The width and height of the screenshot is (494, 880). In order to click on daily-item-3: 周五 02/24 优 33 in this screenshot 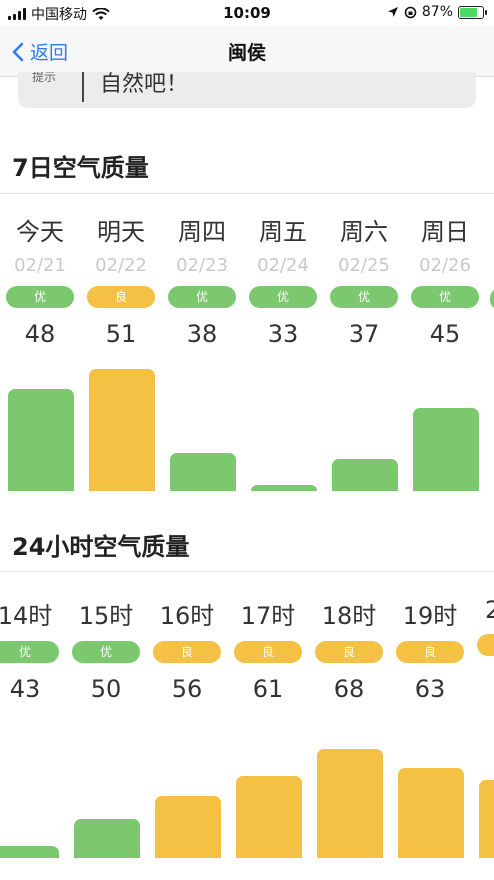, I will do `click(283, 271)`.